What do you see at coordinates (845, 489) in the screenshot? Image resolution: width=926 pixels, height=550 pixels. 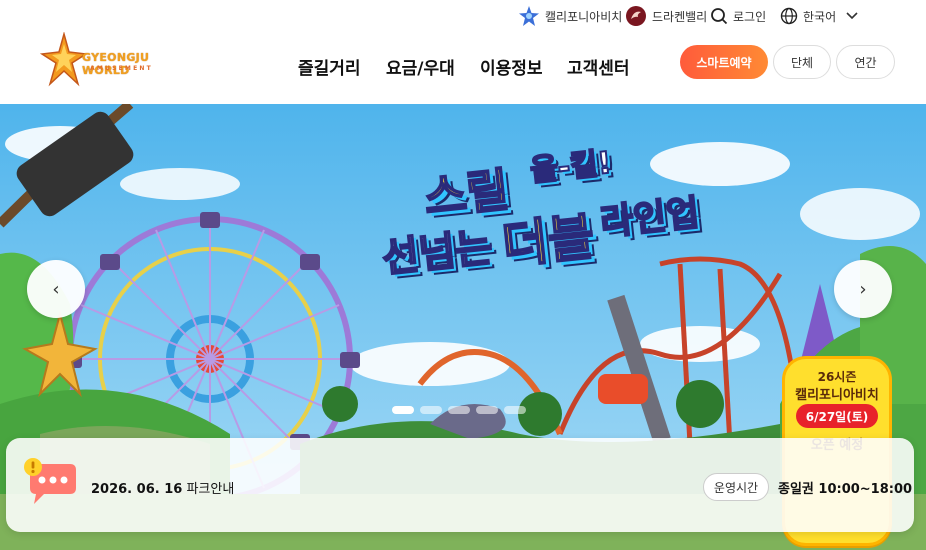 I see `operating-hours: 종일권 10:00~18:00` at bounding box center [845, 489].